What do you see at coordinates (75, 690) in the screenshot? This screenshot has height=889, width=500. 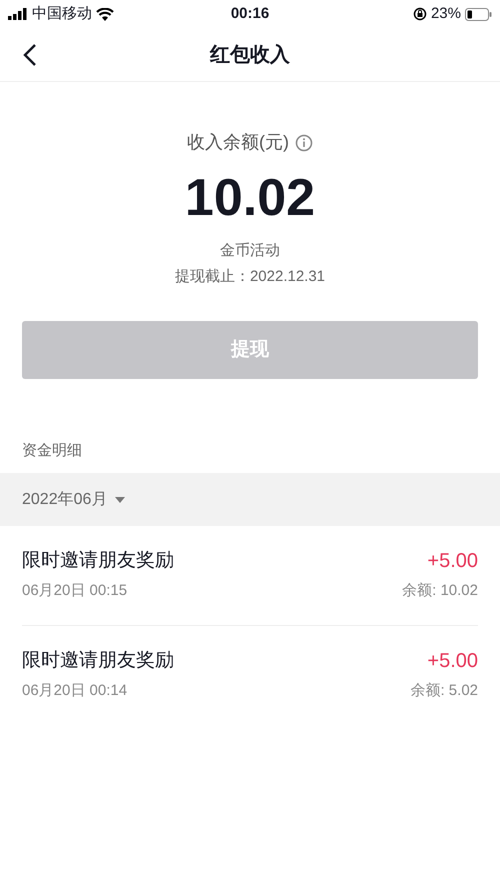 I see `transaction-time: 06月20日 00:14` at bounding box center [75, 690].